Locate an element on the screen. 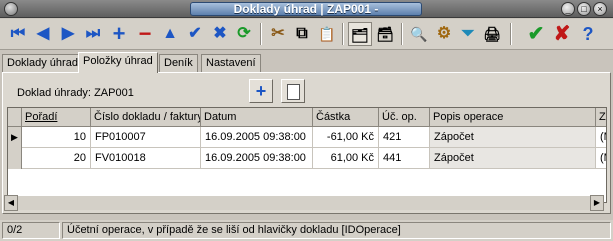 This screenshot has height=241, width=613. minimize-button: _ is located at coordinates (568, 9).